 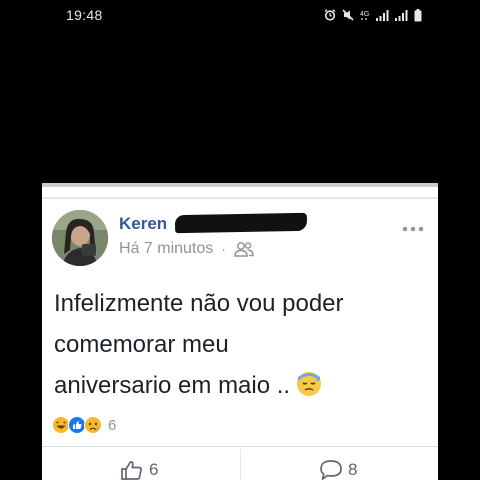 What do you see at coordinates (80, 238) in the screenshot?
I see `author-avatar` at bounding box center [80, 238].